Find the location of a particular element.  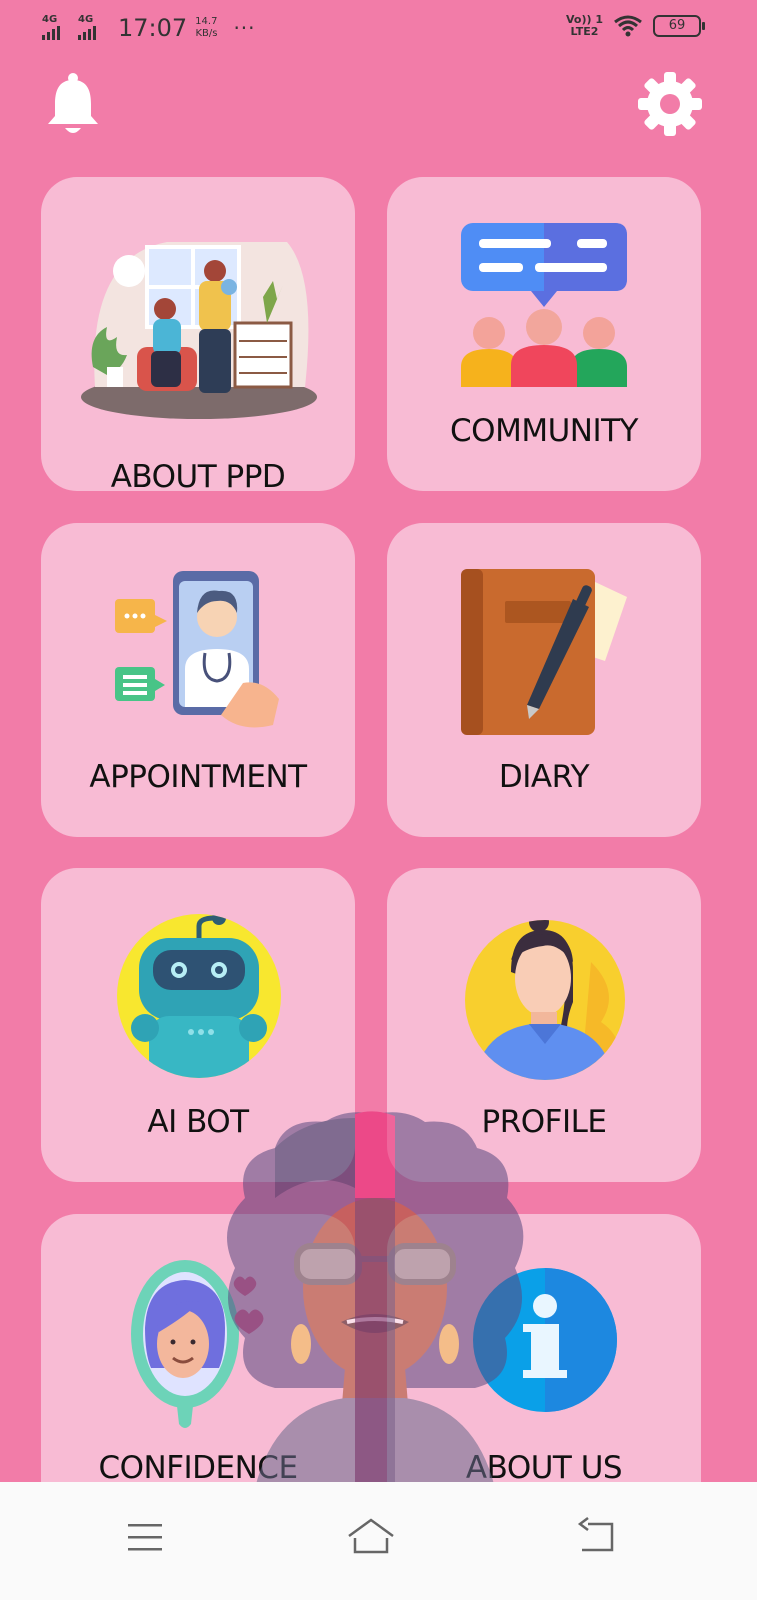

card-appointment: APPOINTMENT is located at coordinates (198, 680).